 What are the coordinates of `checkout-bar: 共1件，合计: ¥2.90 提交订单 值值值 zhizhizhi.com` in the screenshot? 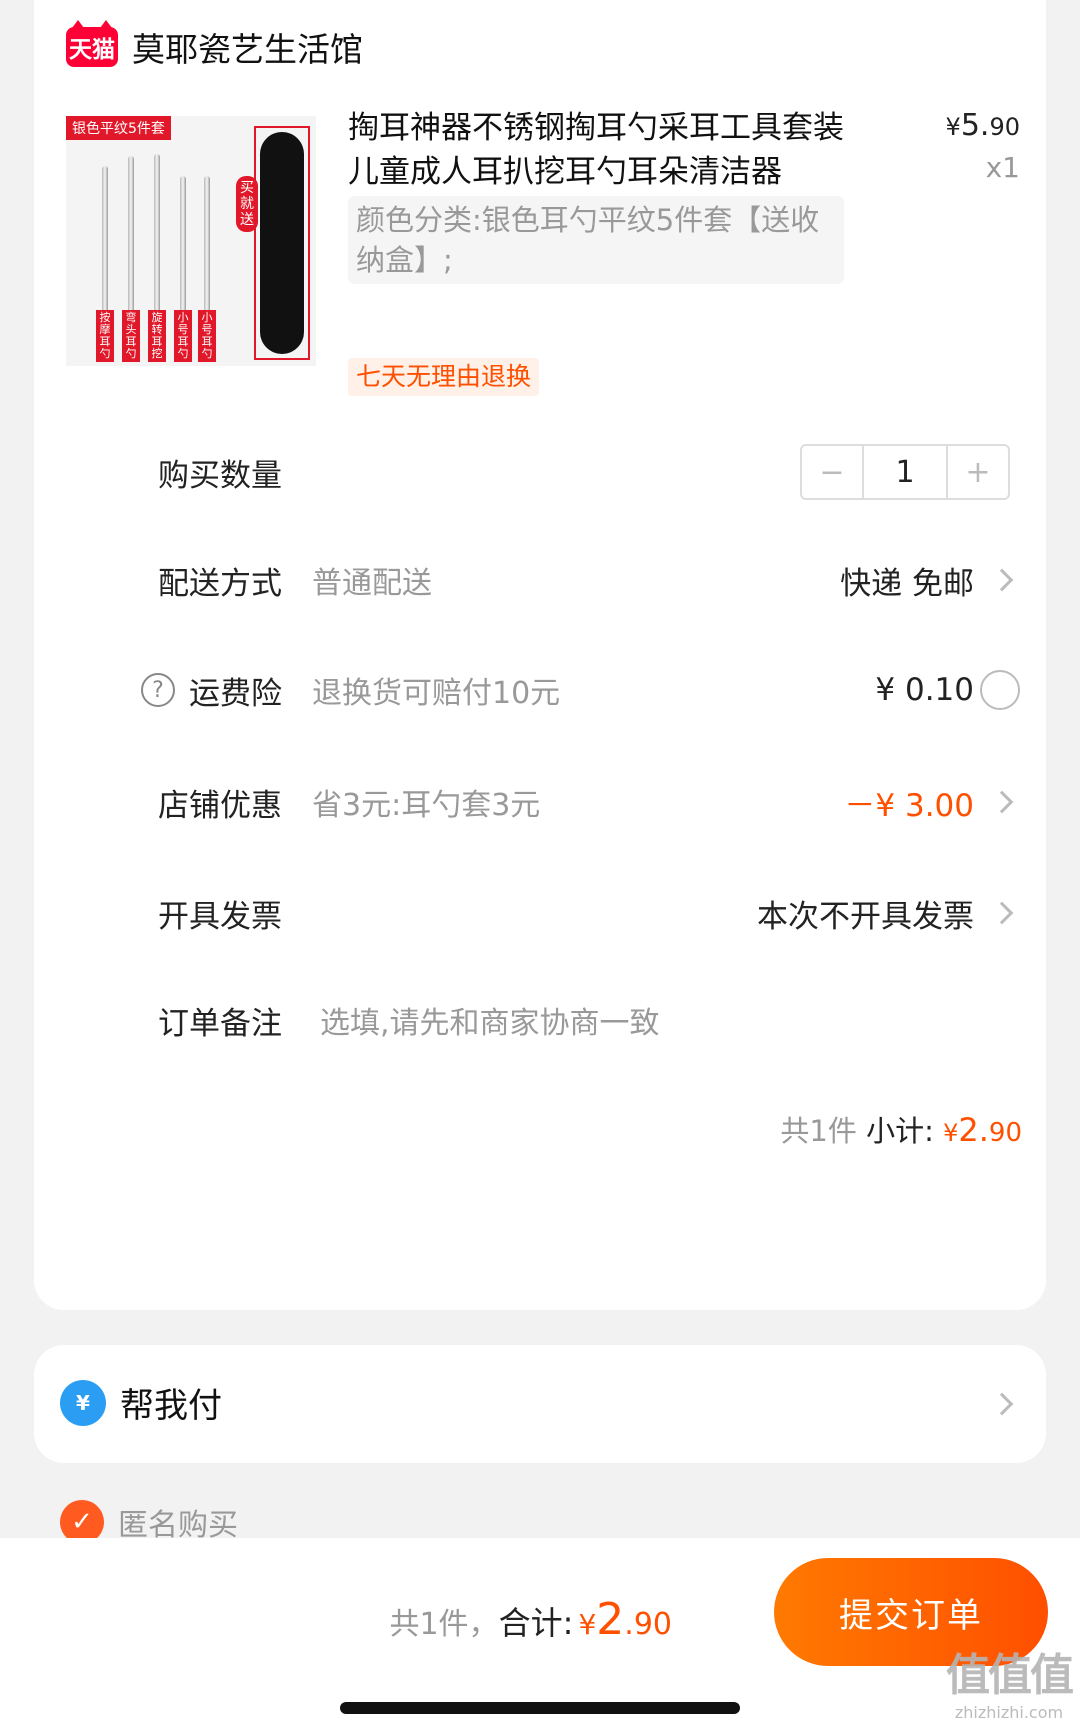 It's located at (540, 1634).